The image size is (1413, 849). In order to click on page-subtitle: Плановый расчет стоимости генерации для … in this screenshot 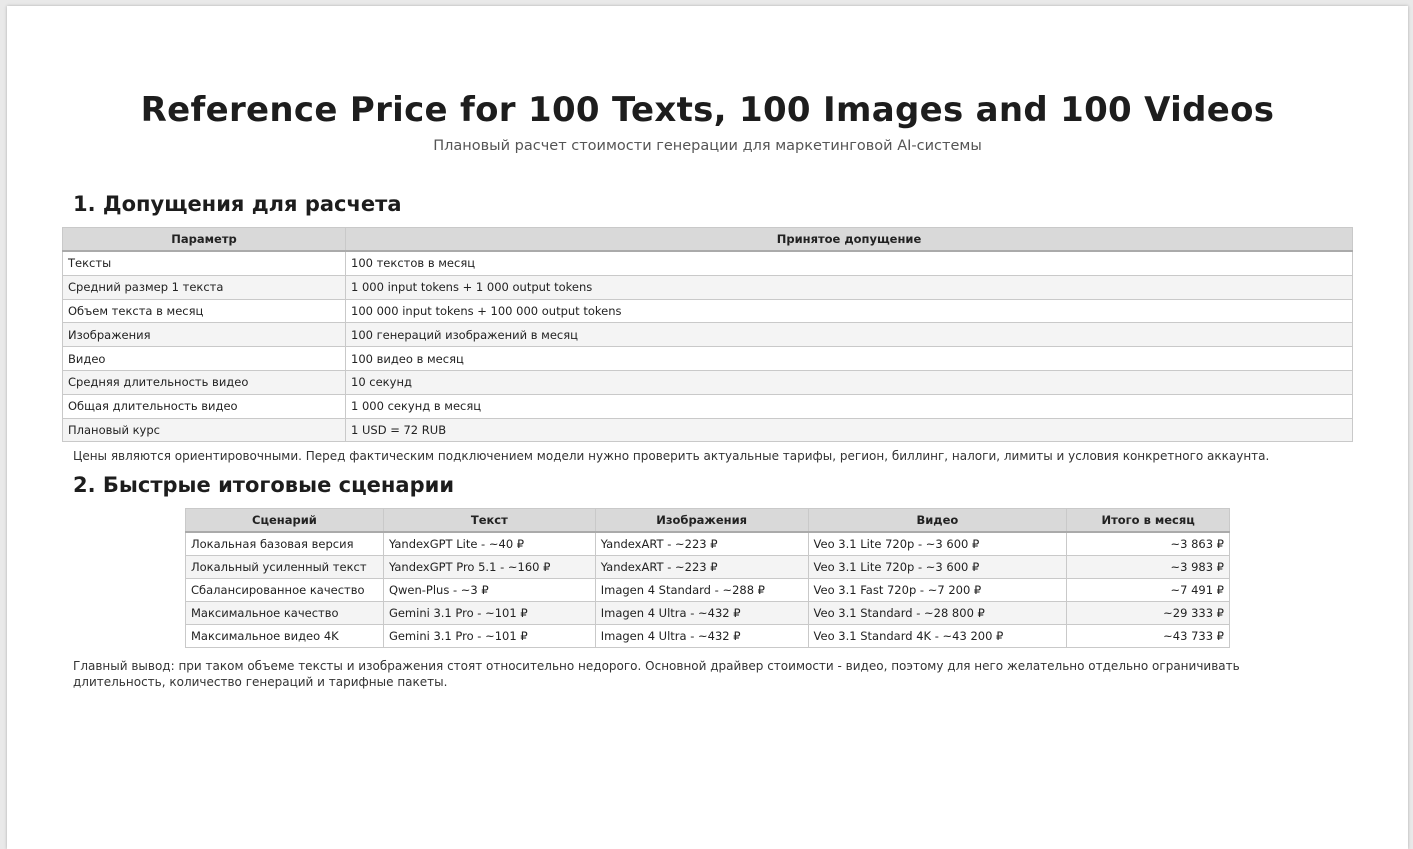, I will do `click(707, 146)`.